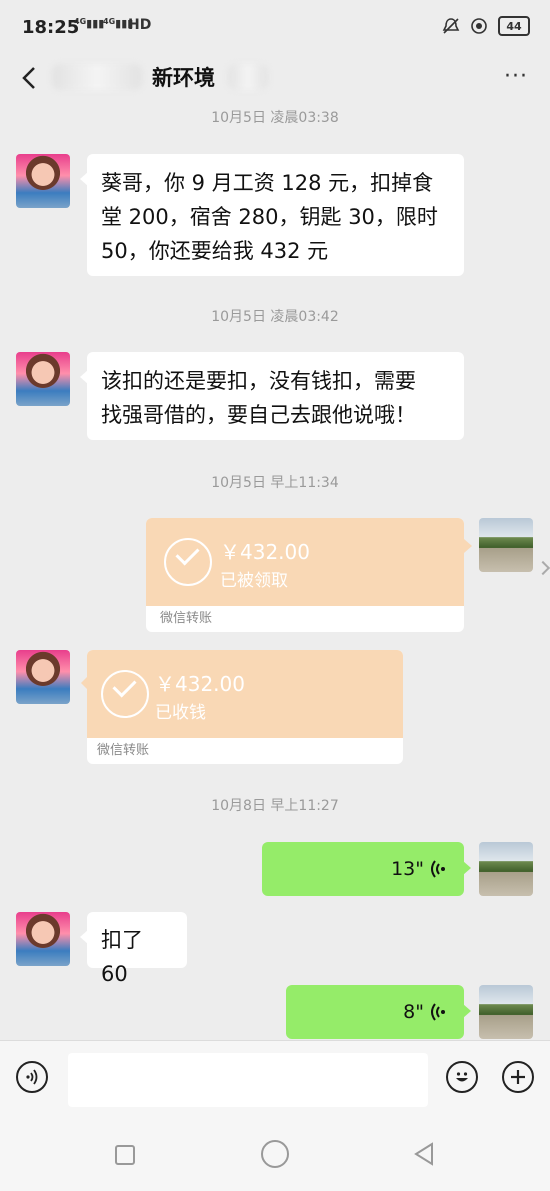  I want to click on battery-level: 44, so click(514, 26).